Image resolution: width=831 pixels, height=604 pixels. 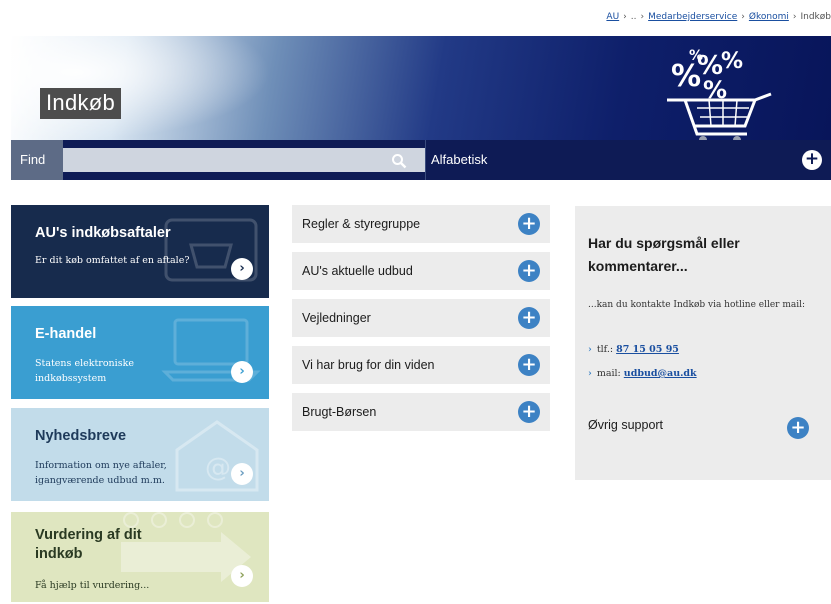 I want to click on accordion-vejledninger: Vejledninger +, so click(x=421, y=318).